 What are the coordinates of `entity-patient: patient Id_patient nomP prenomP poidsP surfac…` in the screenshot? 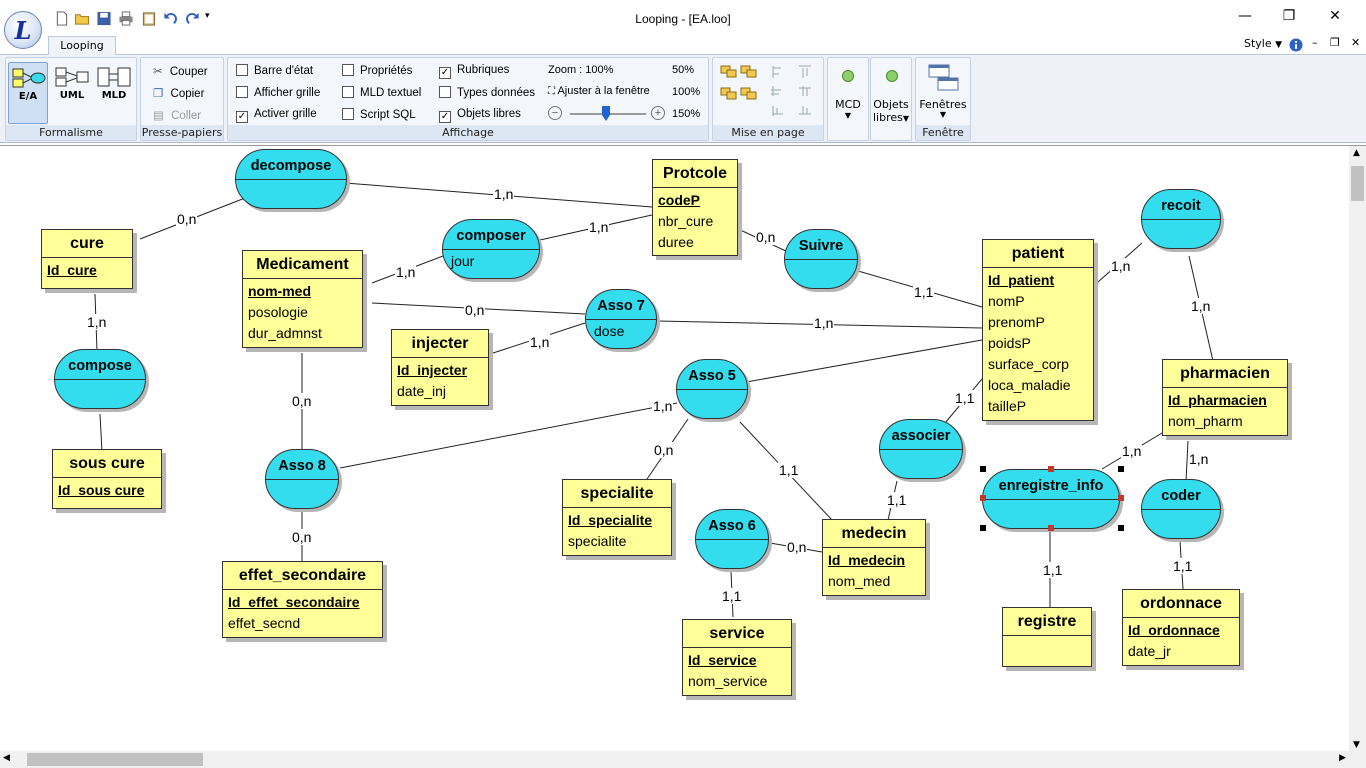 It's located at (1038, 330).